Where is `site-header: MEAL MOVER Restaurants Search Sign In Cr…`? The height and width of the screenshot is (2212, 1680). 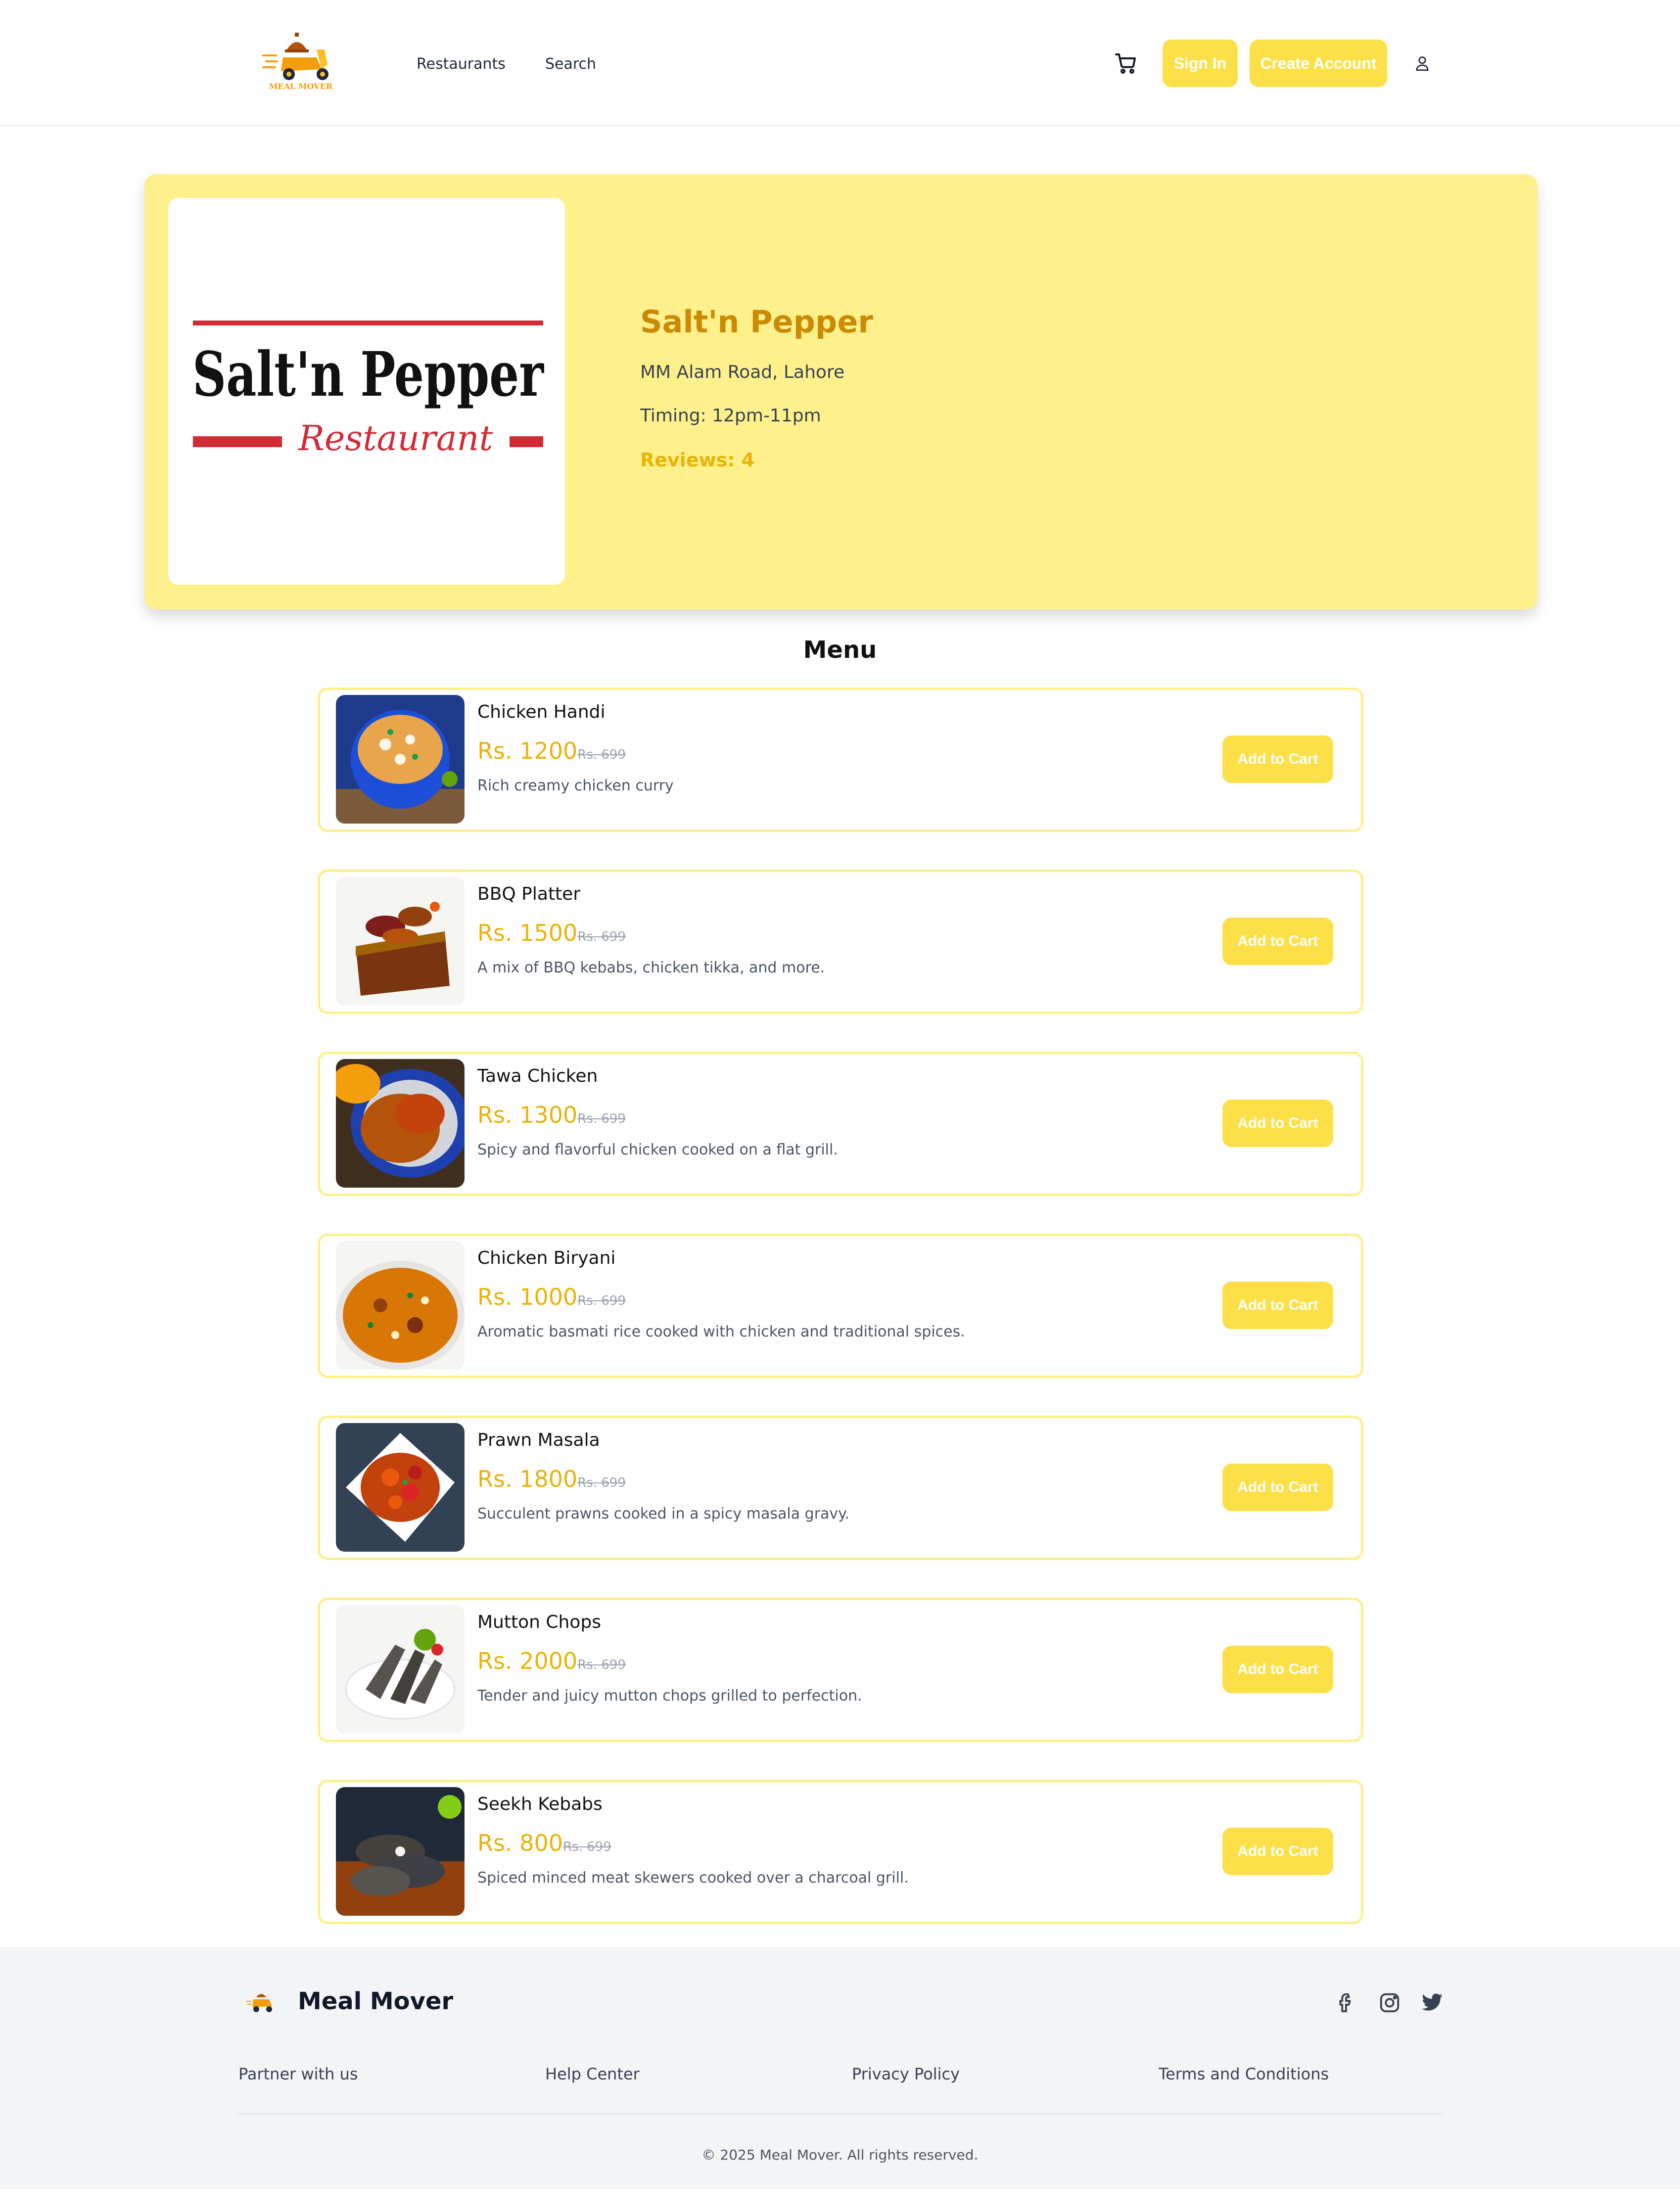
site-header: MEAL MOVER Restaurants Search Sign In Cr… is located at coordinates (840, 63).